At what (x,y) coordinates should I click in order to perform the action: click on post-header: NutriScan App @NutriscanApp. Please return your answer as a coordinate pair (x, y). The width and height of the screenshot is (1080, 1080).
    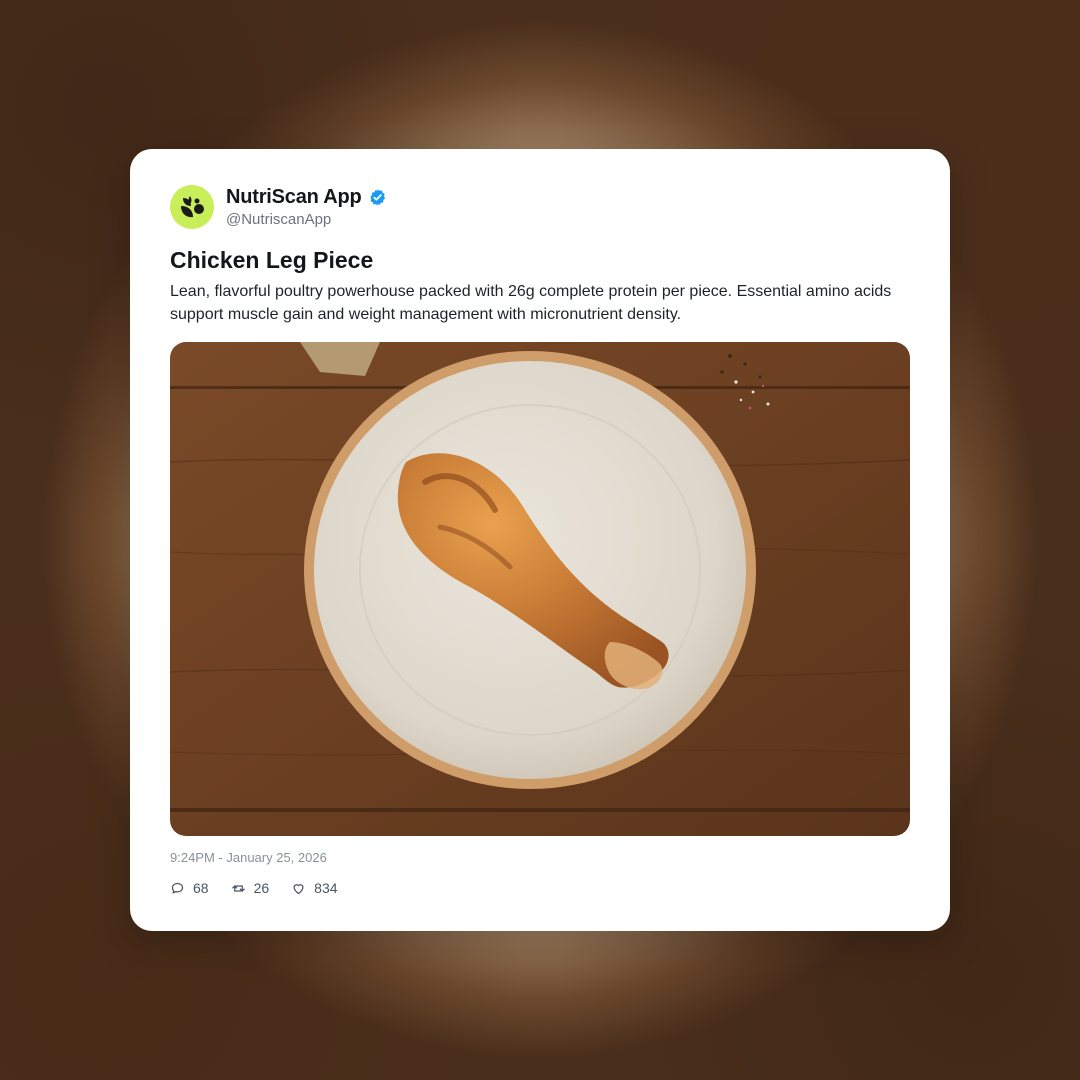
    Looking at the image, I should click on (278, 207).